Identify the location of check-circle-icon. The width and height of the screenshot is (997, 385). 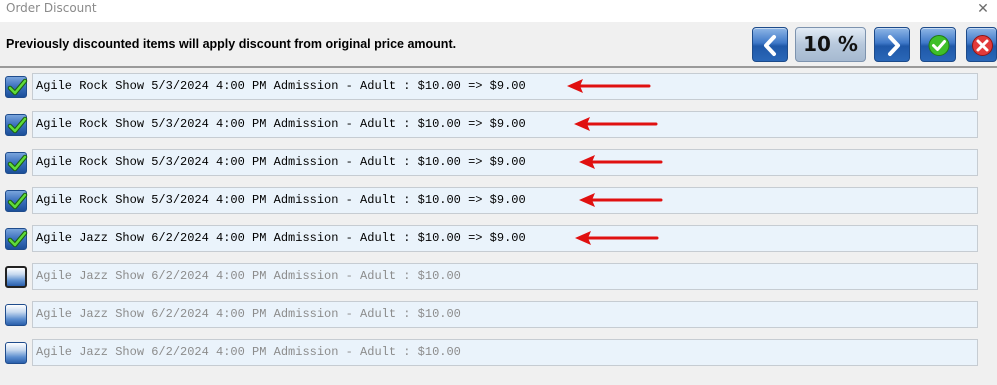
(939, 45).